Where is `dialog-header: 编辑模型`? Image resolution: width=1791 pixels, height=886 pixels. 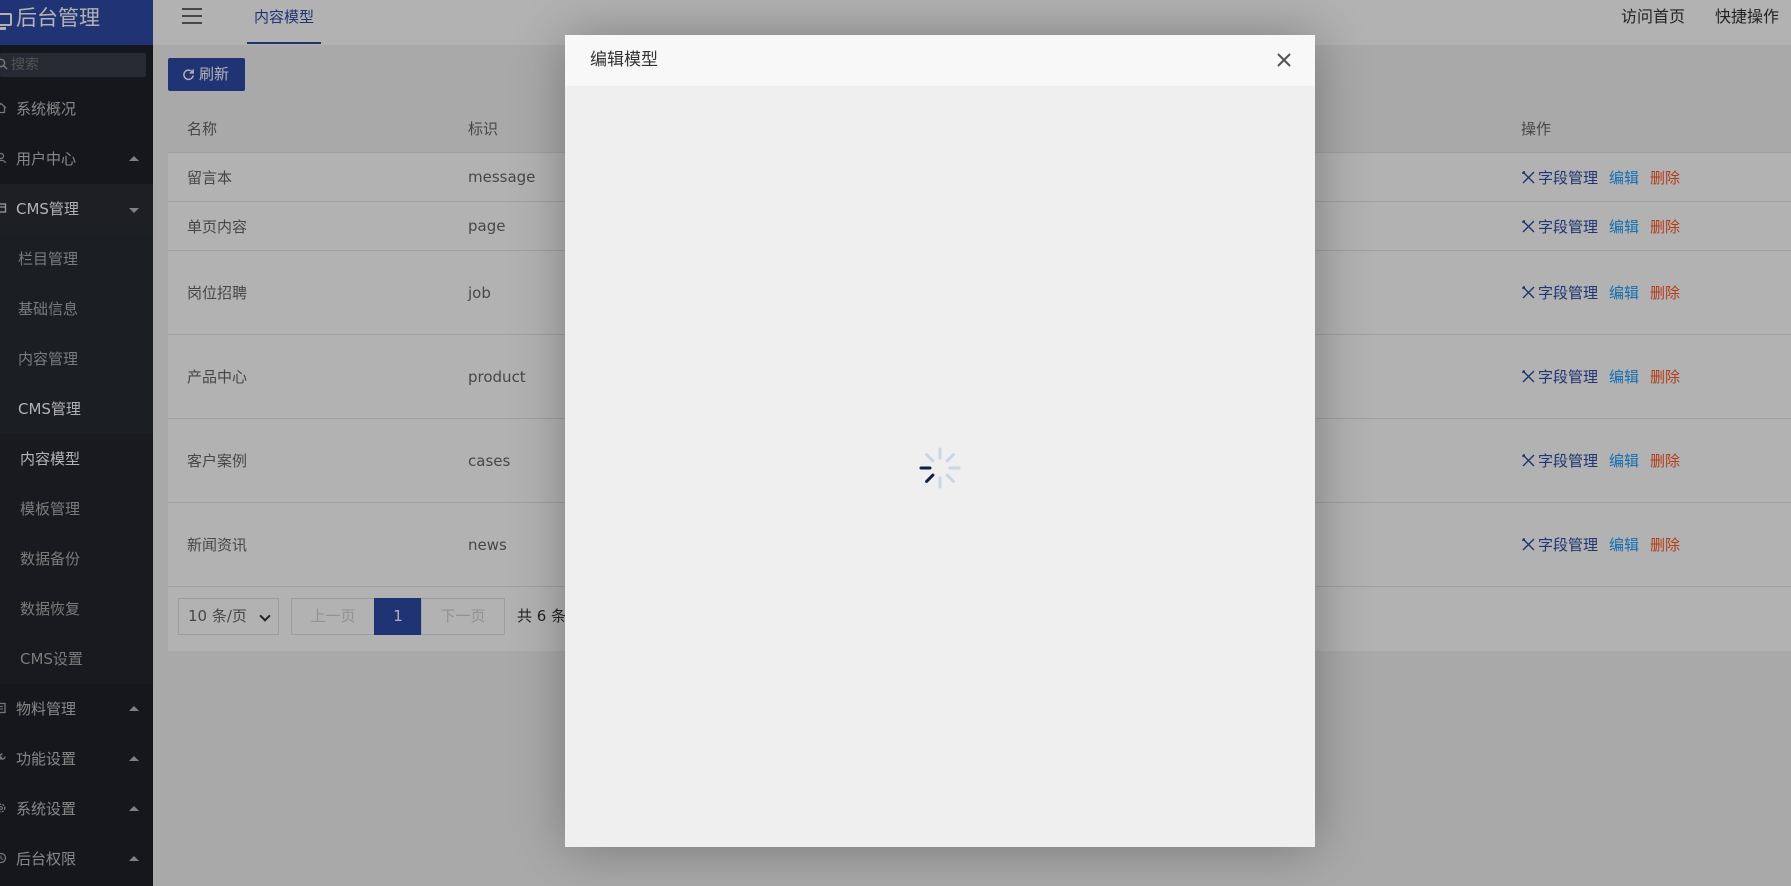
dialog-header: 编辑模型 is located at coordinates (940, 61).